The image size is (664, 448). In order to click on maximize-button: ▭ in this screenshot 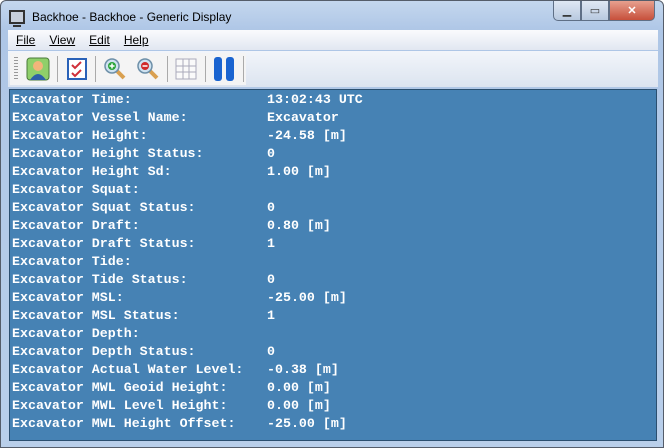, I will do `click(595, 11)`.